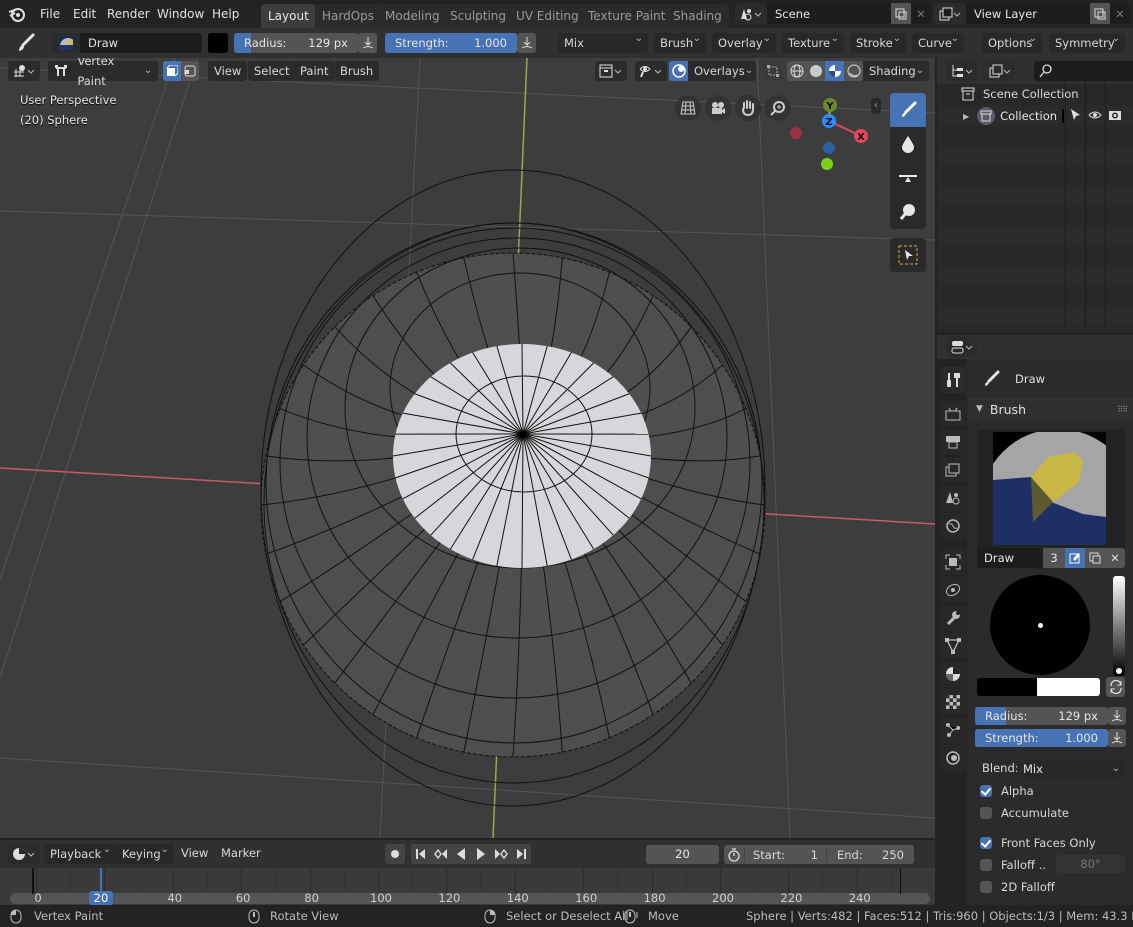 The image size is (1133, 927). Describe the element at coordinates (1038, 843) in the screenshot. I see `front-faces-only-checkbox: Front Faces Only` at that location.